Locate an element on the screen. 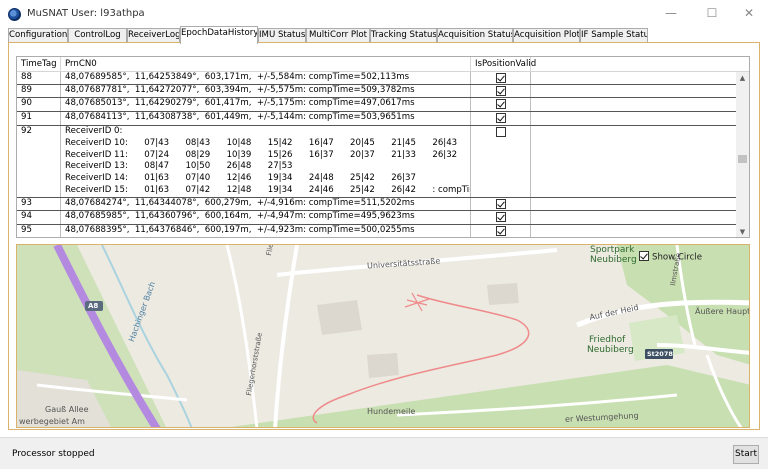 The width and height of the screenshot is (768, 469). window-title: MuSNAT User: l93athpa is located at coordinates (86, 13).